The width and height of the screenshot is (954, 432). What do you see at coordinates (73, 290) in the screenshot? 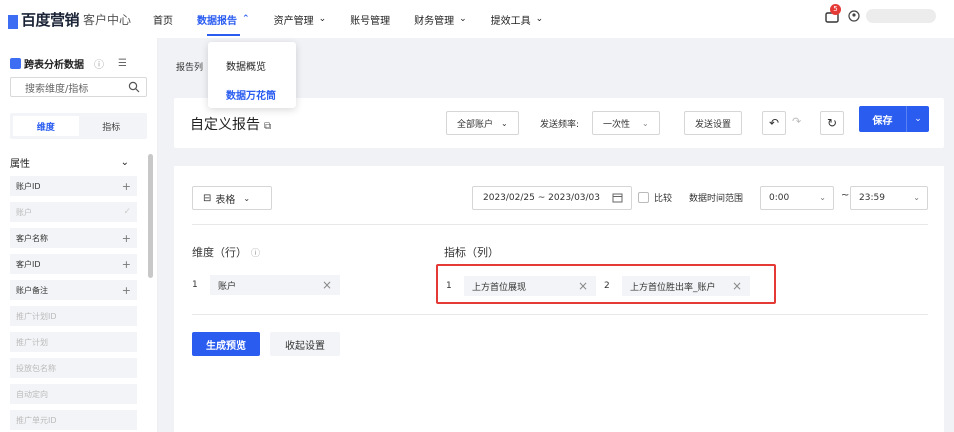
I see `list-item: 账户备注 +` at bounding box center [73, 290].